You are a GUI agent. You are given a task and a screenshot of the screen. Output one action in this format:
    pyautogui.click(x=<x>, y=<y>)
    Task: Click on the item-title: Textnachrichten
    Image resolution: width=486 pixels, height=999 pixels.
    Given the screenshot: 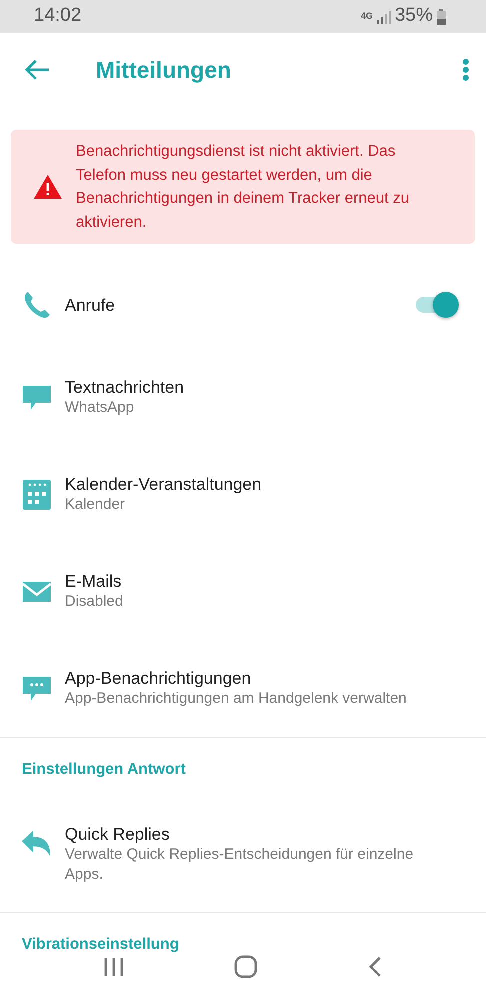 What is the action you would take?
    pyautogui.click(x=125, y=387)
    